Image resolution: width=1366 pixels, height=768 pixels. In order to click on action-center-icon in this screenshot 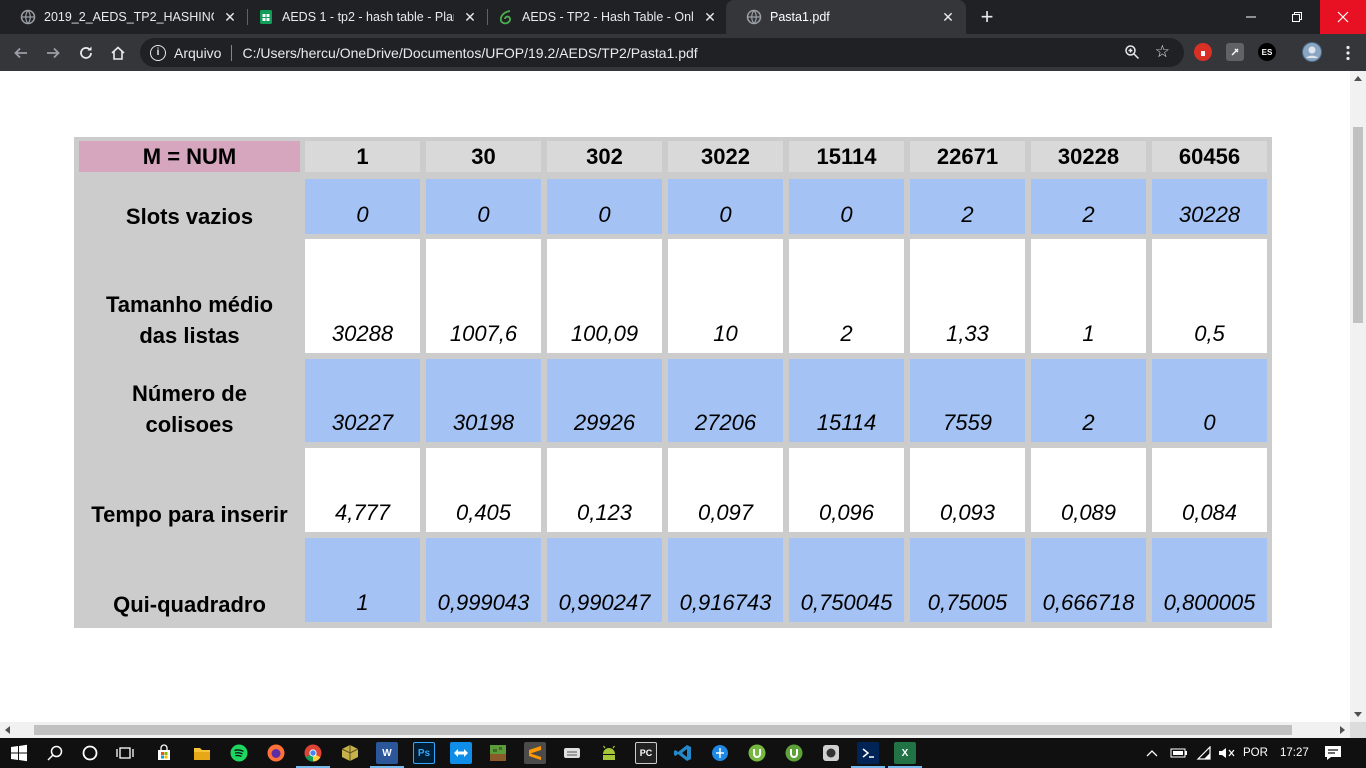, I will do `click(1333, 753)`.